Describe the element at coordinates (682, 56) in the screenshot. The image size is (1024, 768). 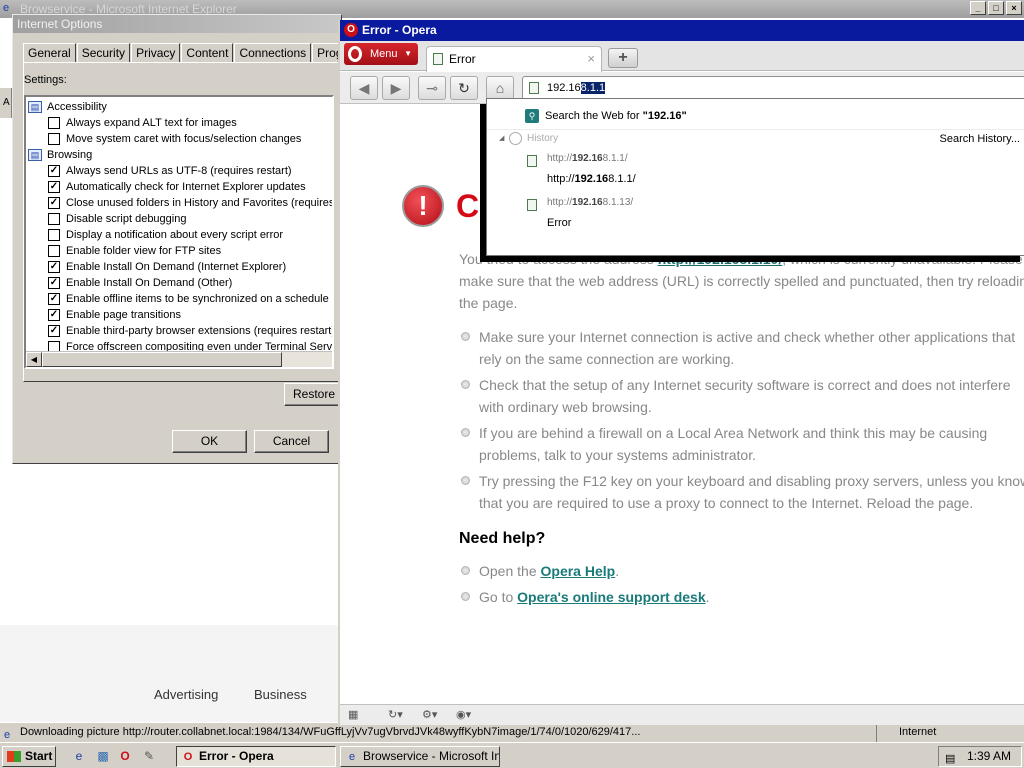
I see `opera-tabbar: Menu ▼ Error × +` at that location.